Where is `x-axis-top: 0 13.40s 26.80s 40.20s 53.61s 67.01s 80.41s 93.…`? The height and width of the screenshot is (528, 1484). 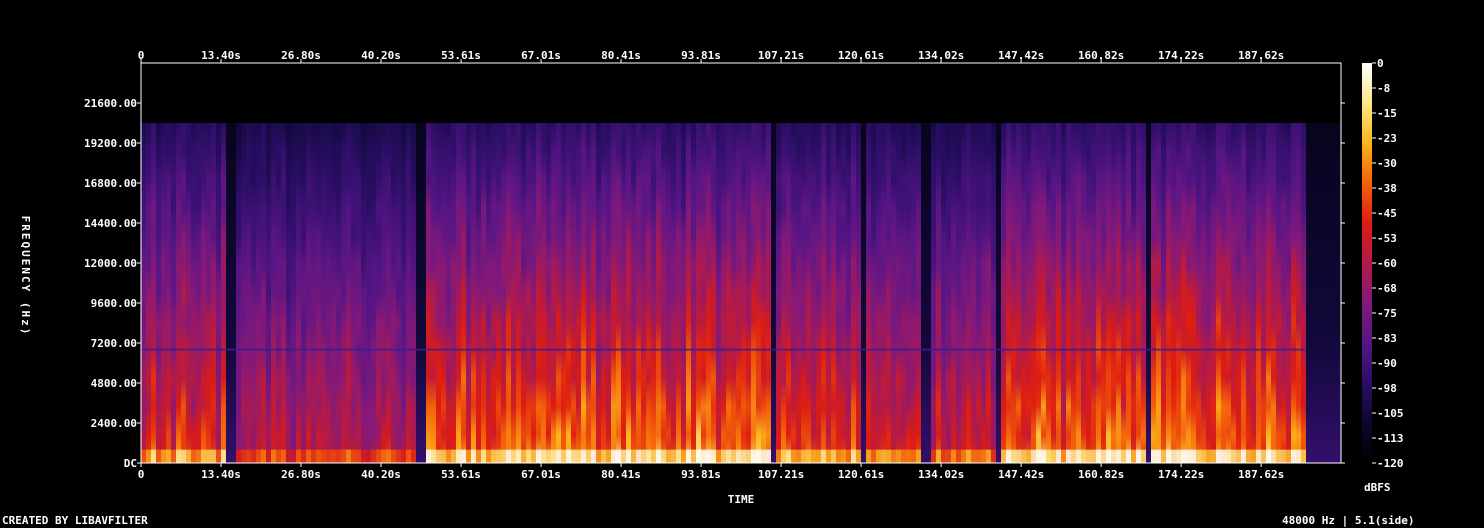
x-axis-top: 0 13.40s 26.80s 40.20s 53.61s 67.01s 80.41s 93.… is located at coordinates (711, 56).